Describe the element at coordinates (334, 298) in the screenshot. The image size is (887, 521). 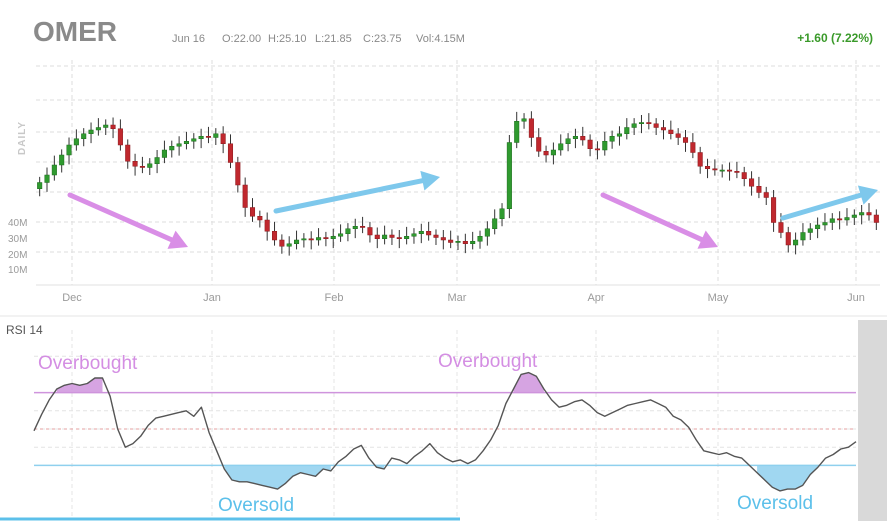
I see `x-tick-label: Feb` at that location.